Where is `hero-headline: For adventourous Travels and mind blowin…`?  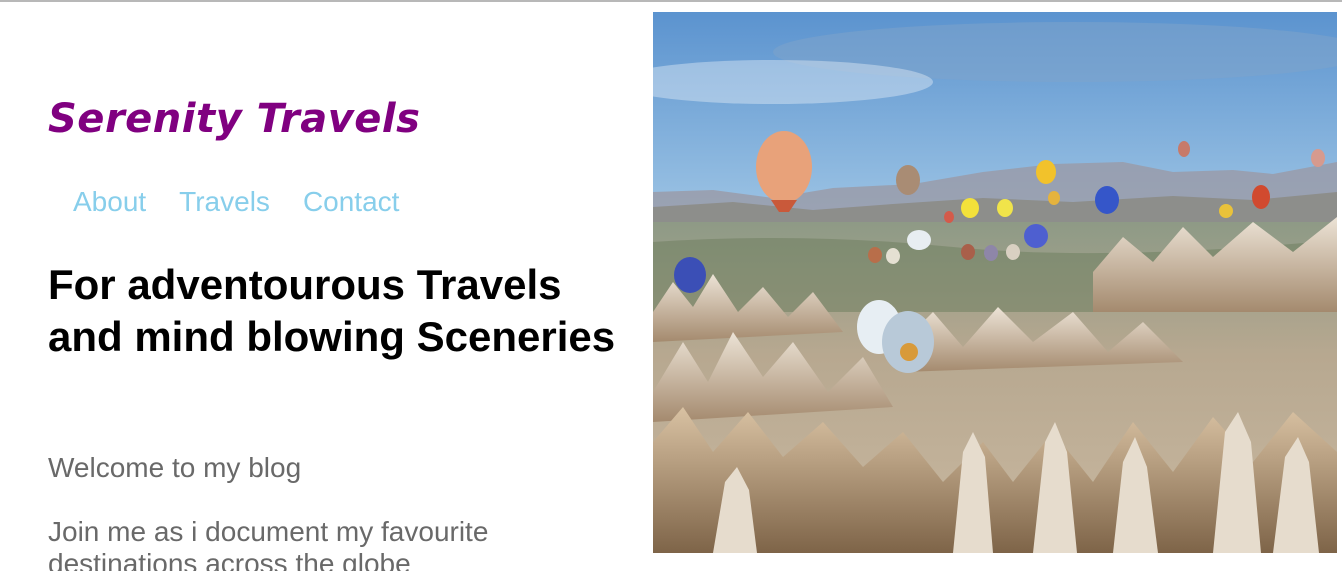
hero-headline: For adventourous Travels and mind blowin… is located at coordinates (332, 310).